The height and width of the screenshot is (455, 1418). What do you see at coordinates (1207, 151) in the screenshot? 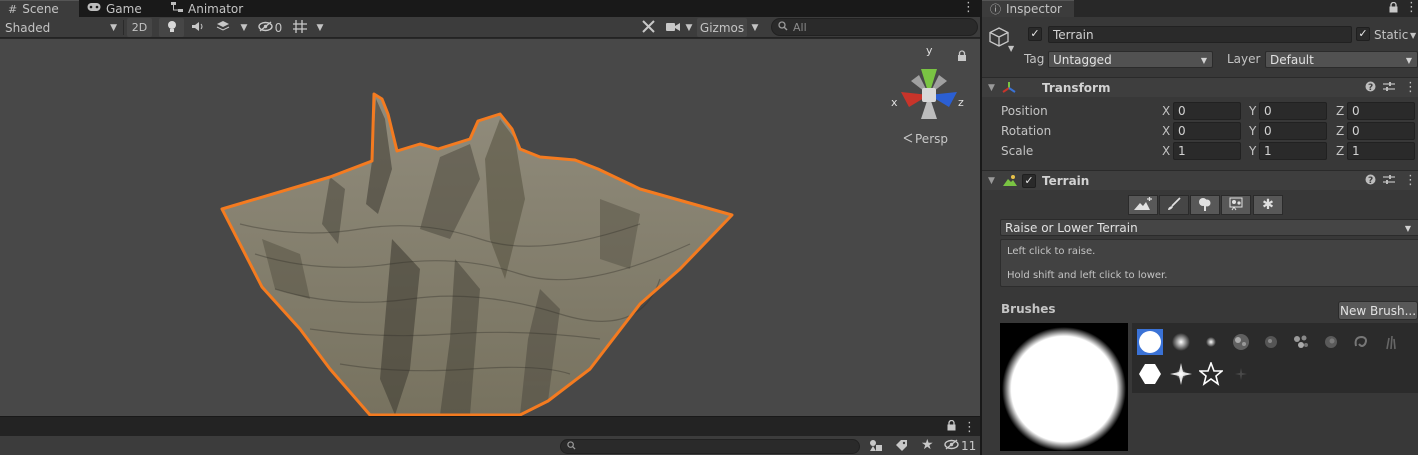
I see `scale-x-field: 1` at bounding box center [1207, 151].